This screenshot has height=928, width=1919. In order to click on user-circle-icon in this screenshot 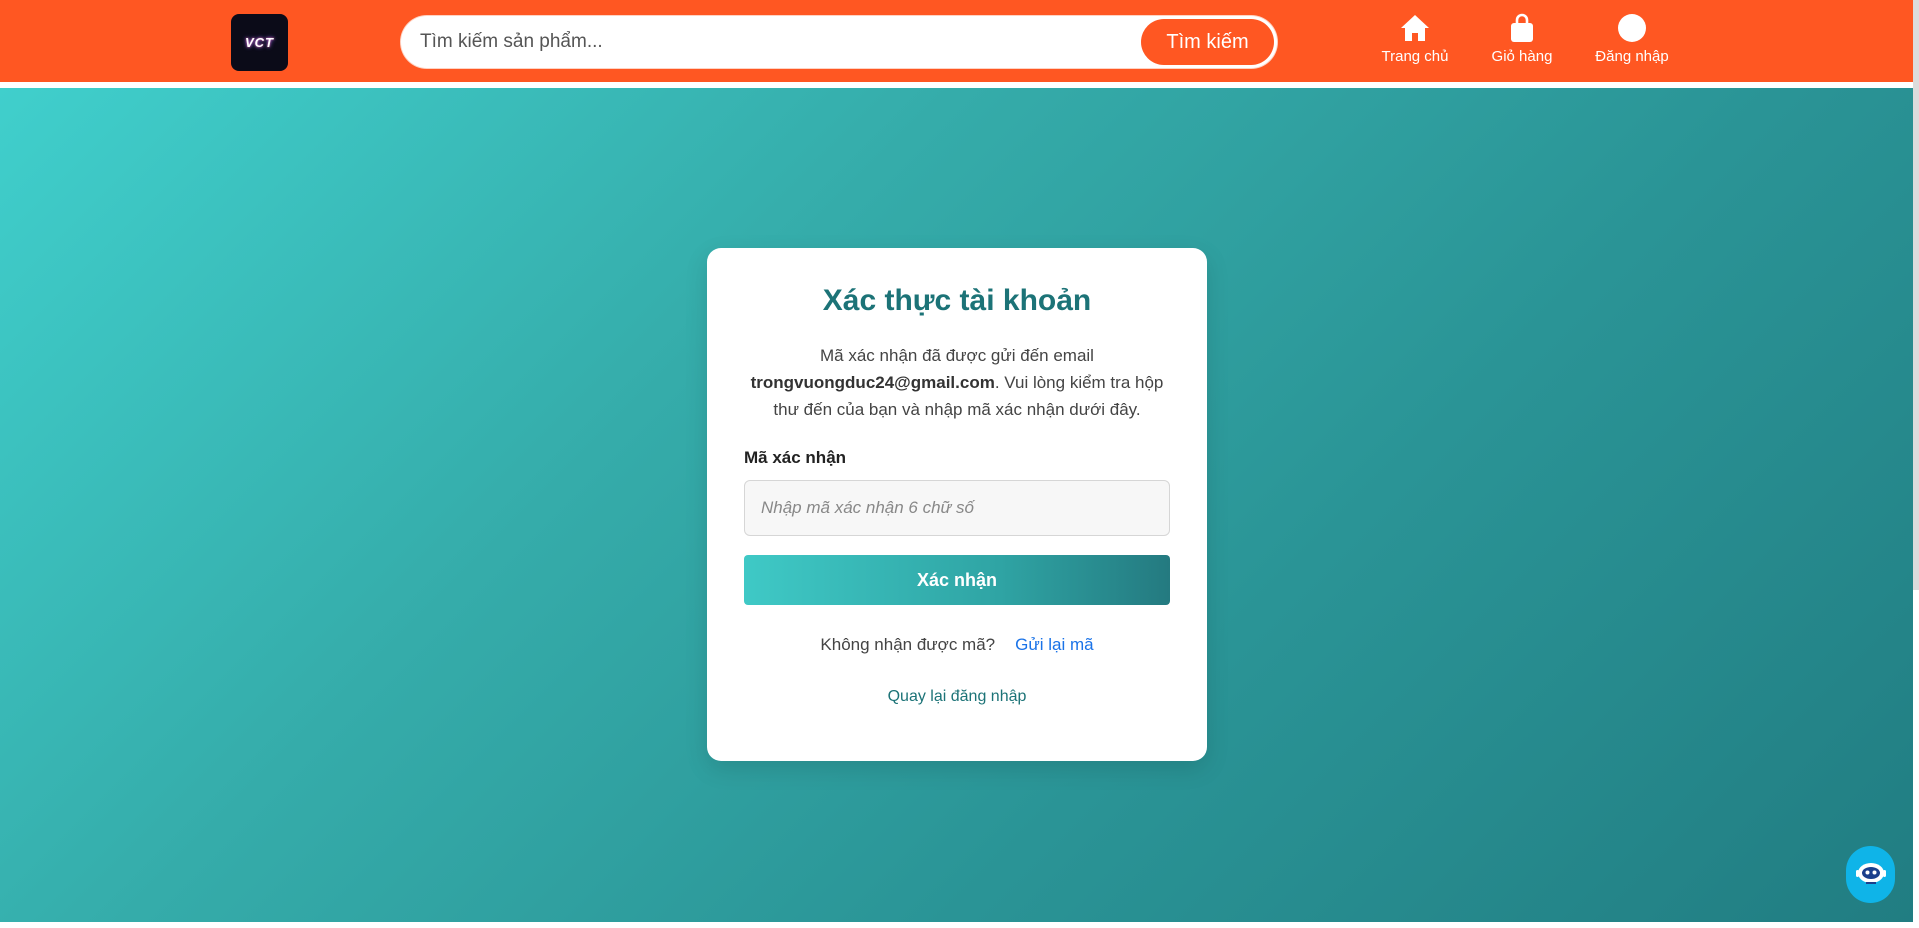, I will do `click(1632, 28)`.